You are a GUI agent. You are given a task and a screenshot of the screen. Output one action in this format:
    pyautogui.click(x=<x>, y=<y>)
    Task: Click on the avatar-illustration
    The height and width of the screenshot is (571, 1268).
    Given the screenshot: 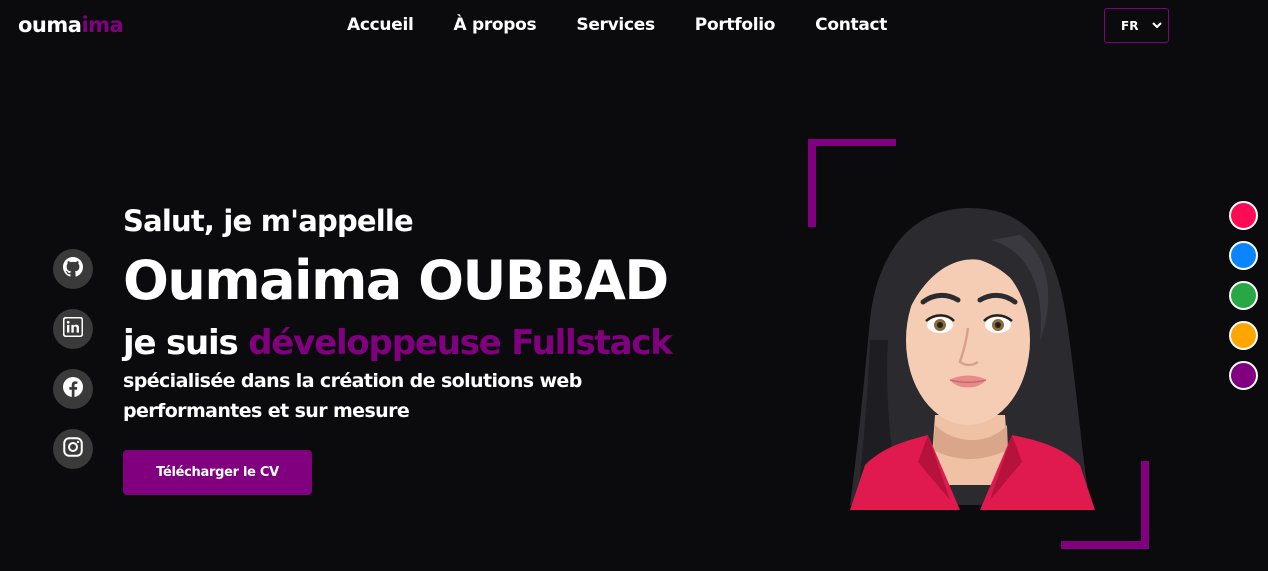 What is the action you would take?
    pyautogui.click(x=972, y=355)
    